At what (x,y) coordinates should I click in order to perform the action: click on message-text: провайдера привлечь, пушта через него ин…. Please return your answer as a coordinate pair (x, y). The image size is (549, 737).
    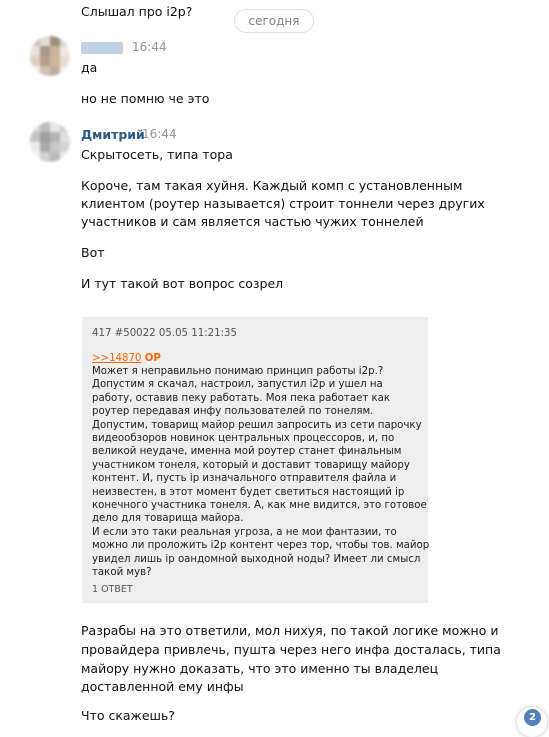
    Looking at the image, I should click on (291, 649).